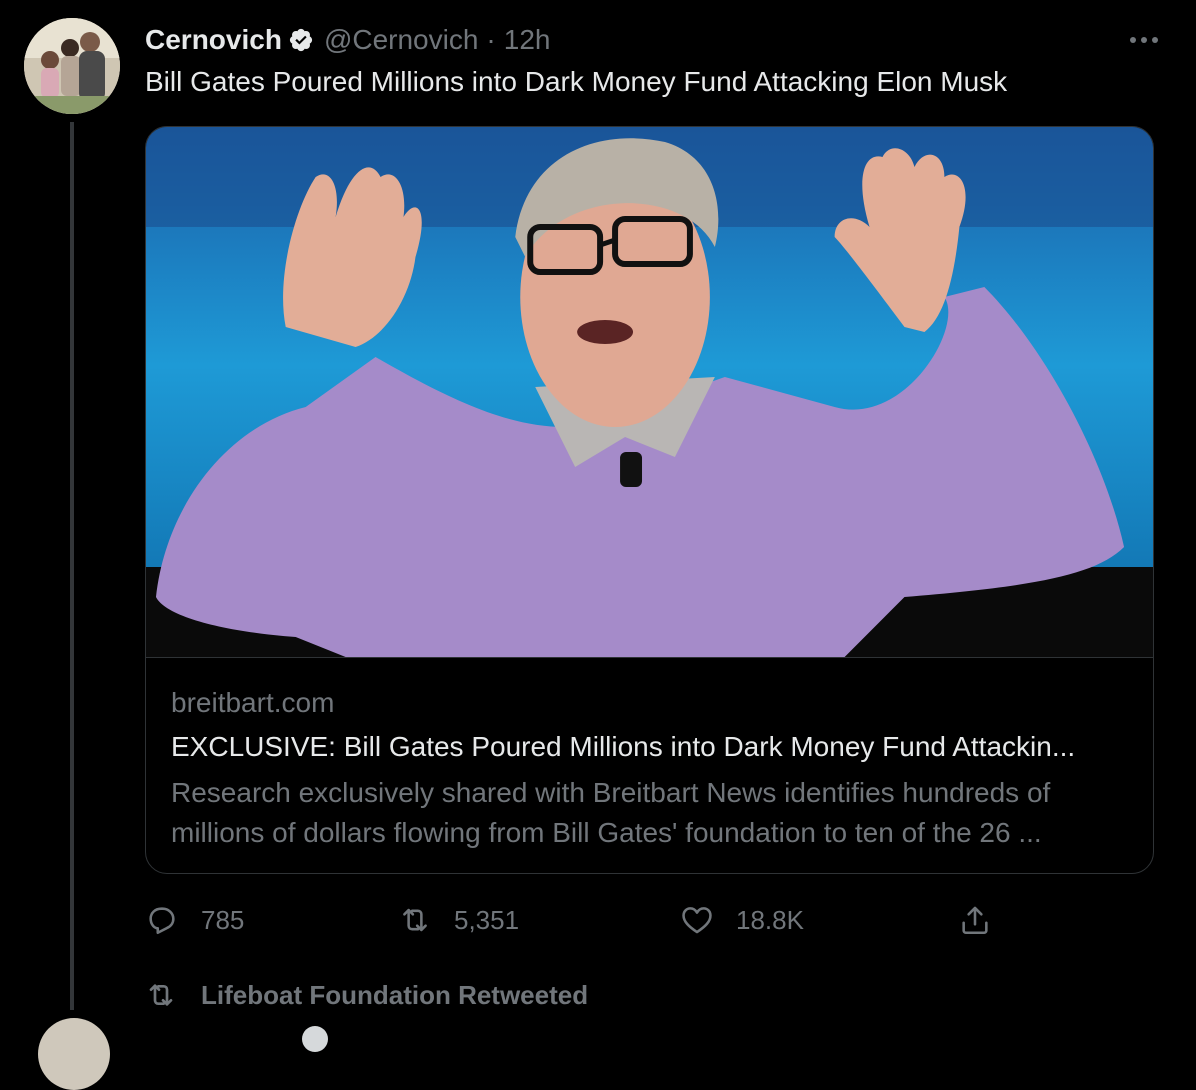 The height and width of the screenshot is (1090, 1196). I want to click on like-button: 18.8K, so click(742, 920).